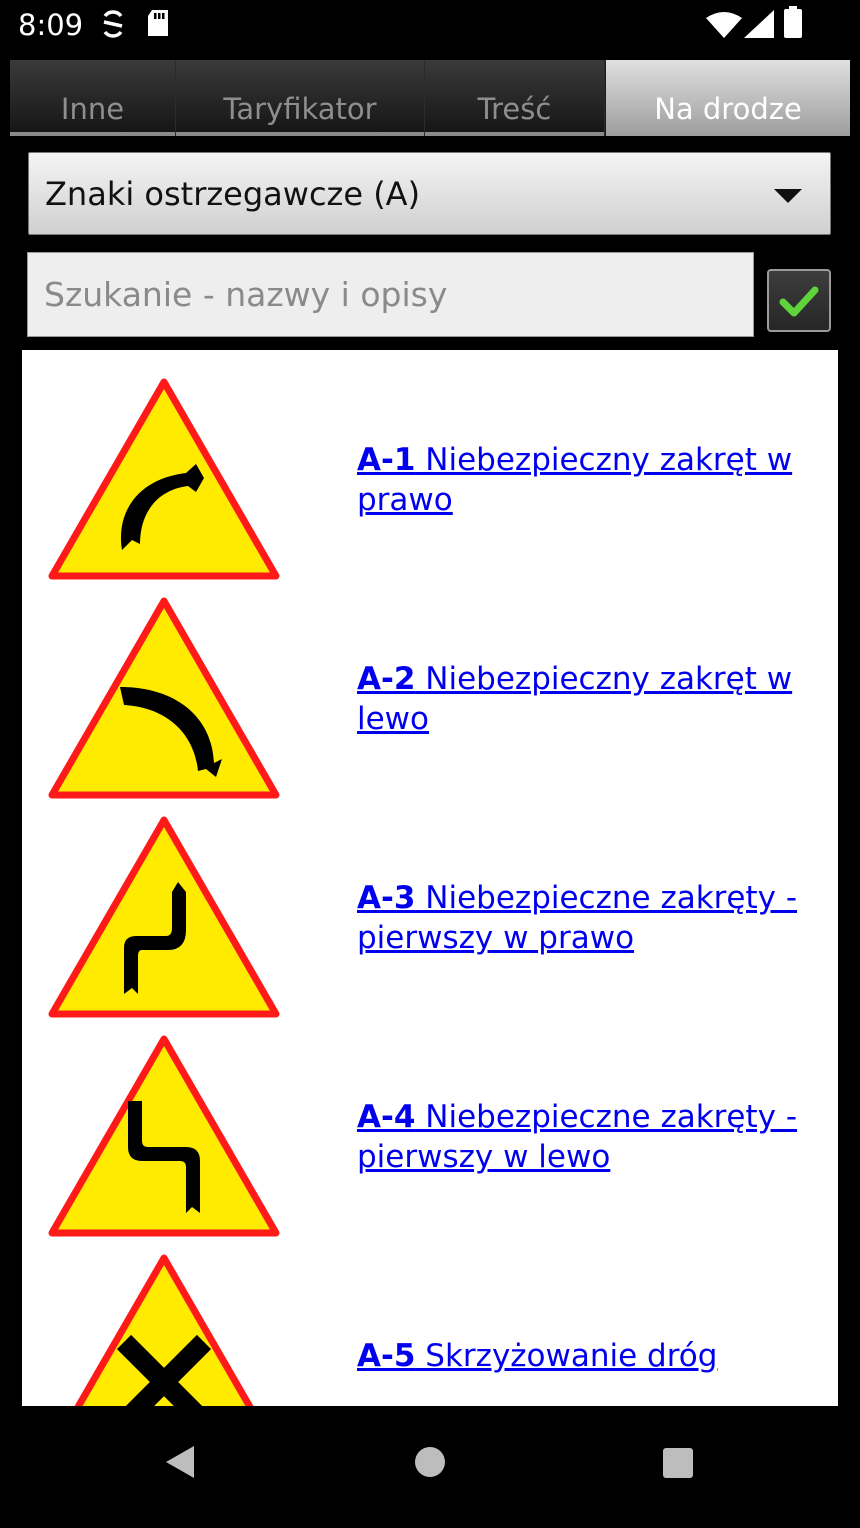 The height and width of the screenshot is (1528, 860). What do you see at coordinates (582, 699) in the screenshot?
I see `sign-link: A-2 Niebezpieczny zakręt w lewo` at bounding box center [582, 699].